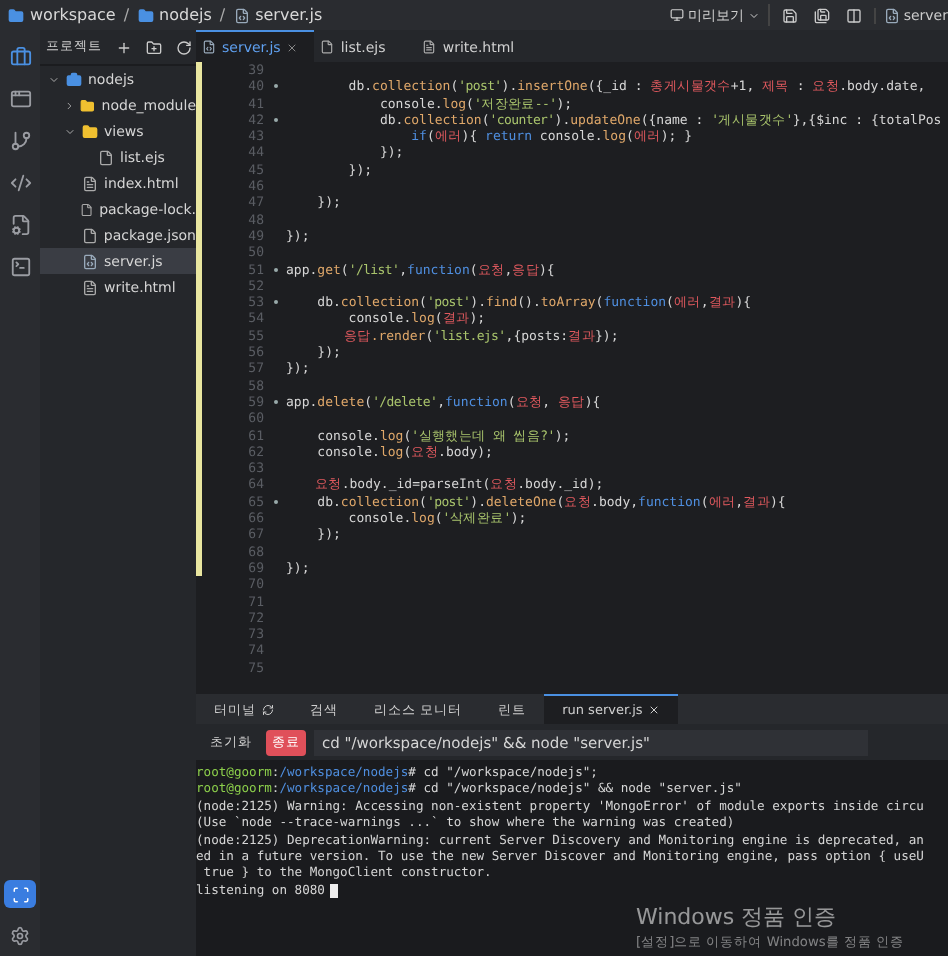 Image resolution: width=948 pixels, height=956 pixels. What do you see at coordinates (20, 56) in the screenshot?
I see `briefcase-icon` at bounding box center [20, 56].